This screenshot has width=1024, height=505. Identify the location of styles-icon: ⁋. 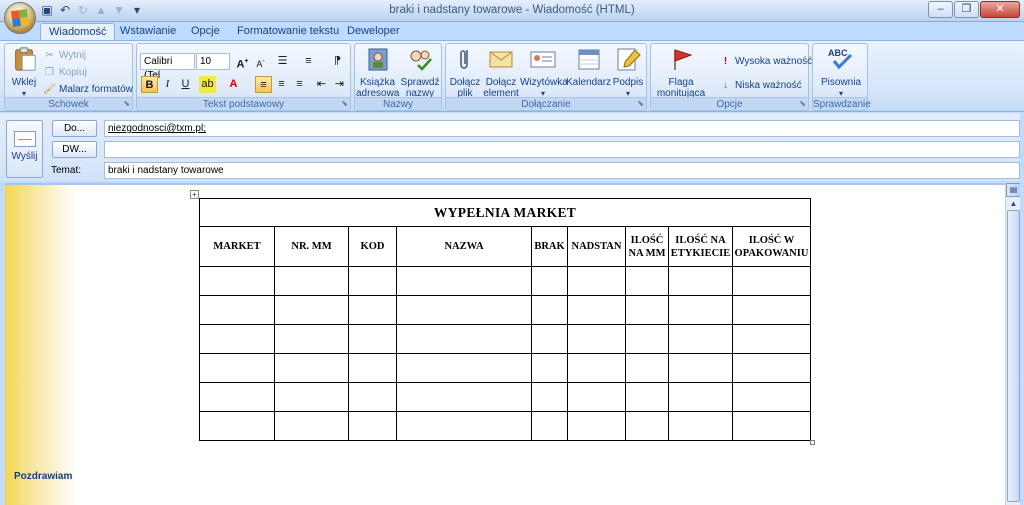
(337, 61).